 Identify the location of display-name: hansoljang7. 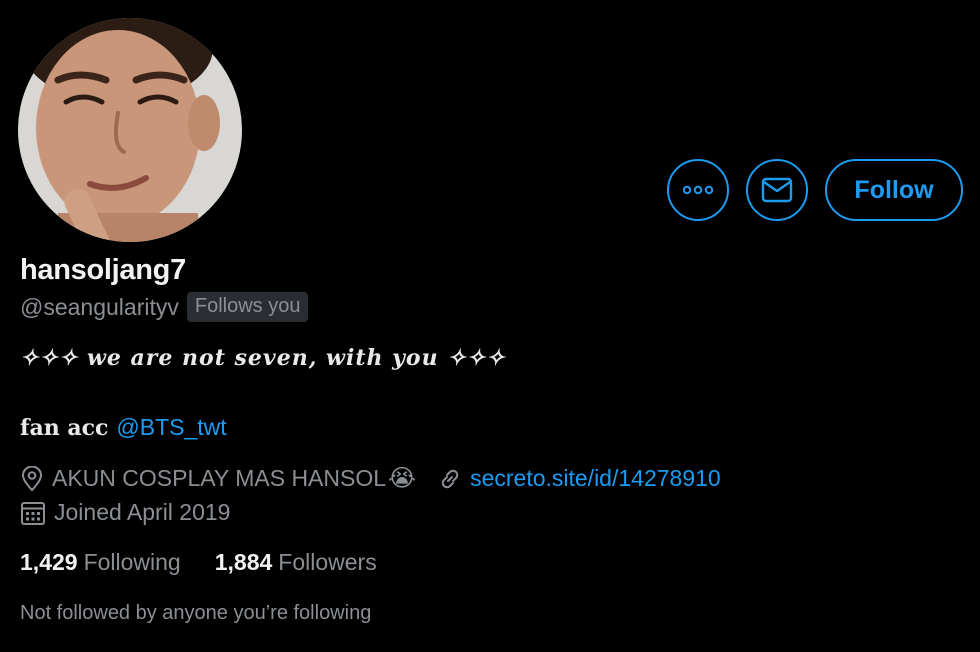
(103, 270).